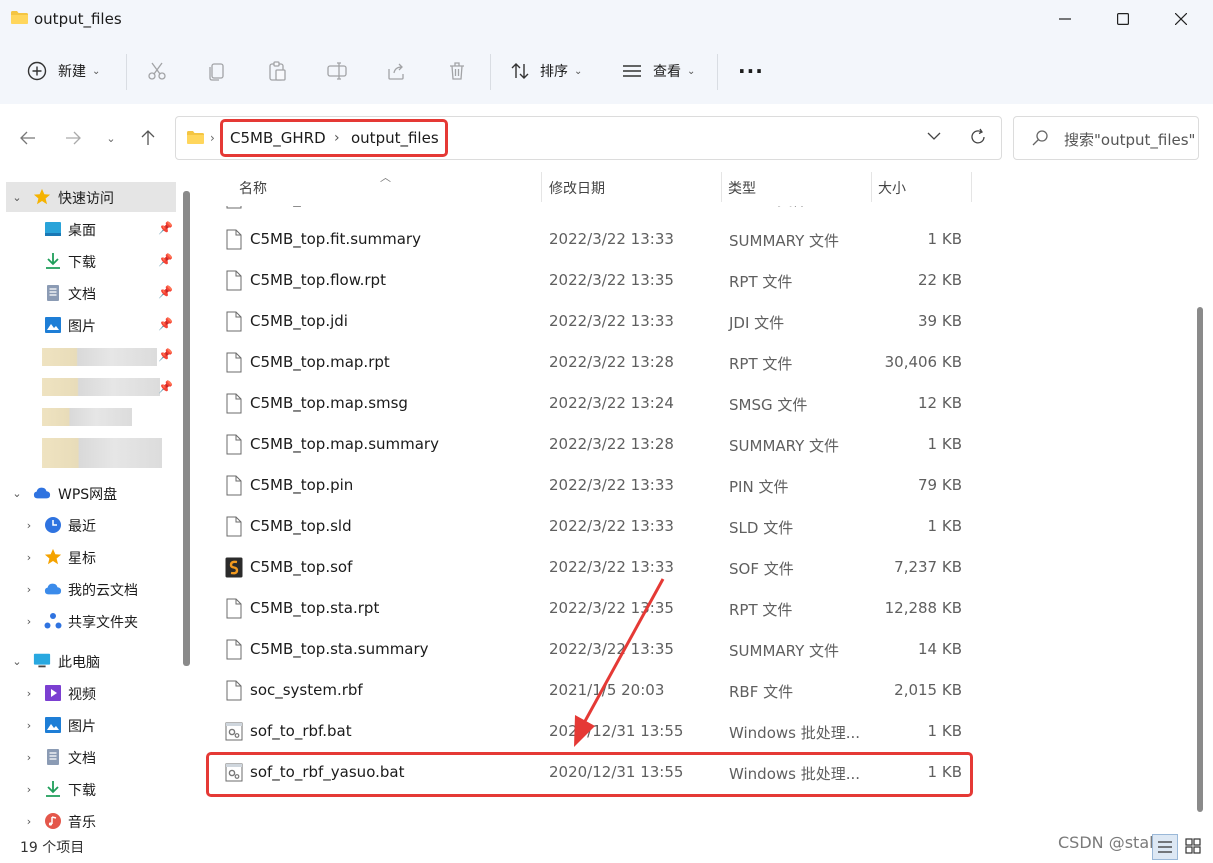  What do you see at coordinates (697, 485) in the screenshot?
I see `file-row: C5MB_top.pin 2022/3/22 13:33 PIN 文件 79 KB` at bounding box center [697, 485].